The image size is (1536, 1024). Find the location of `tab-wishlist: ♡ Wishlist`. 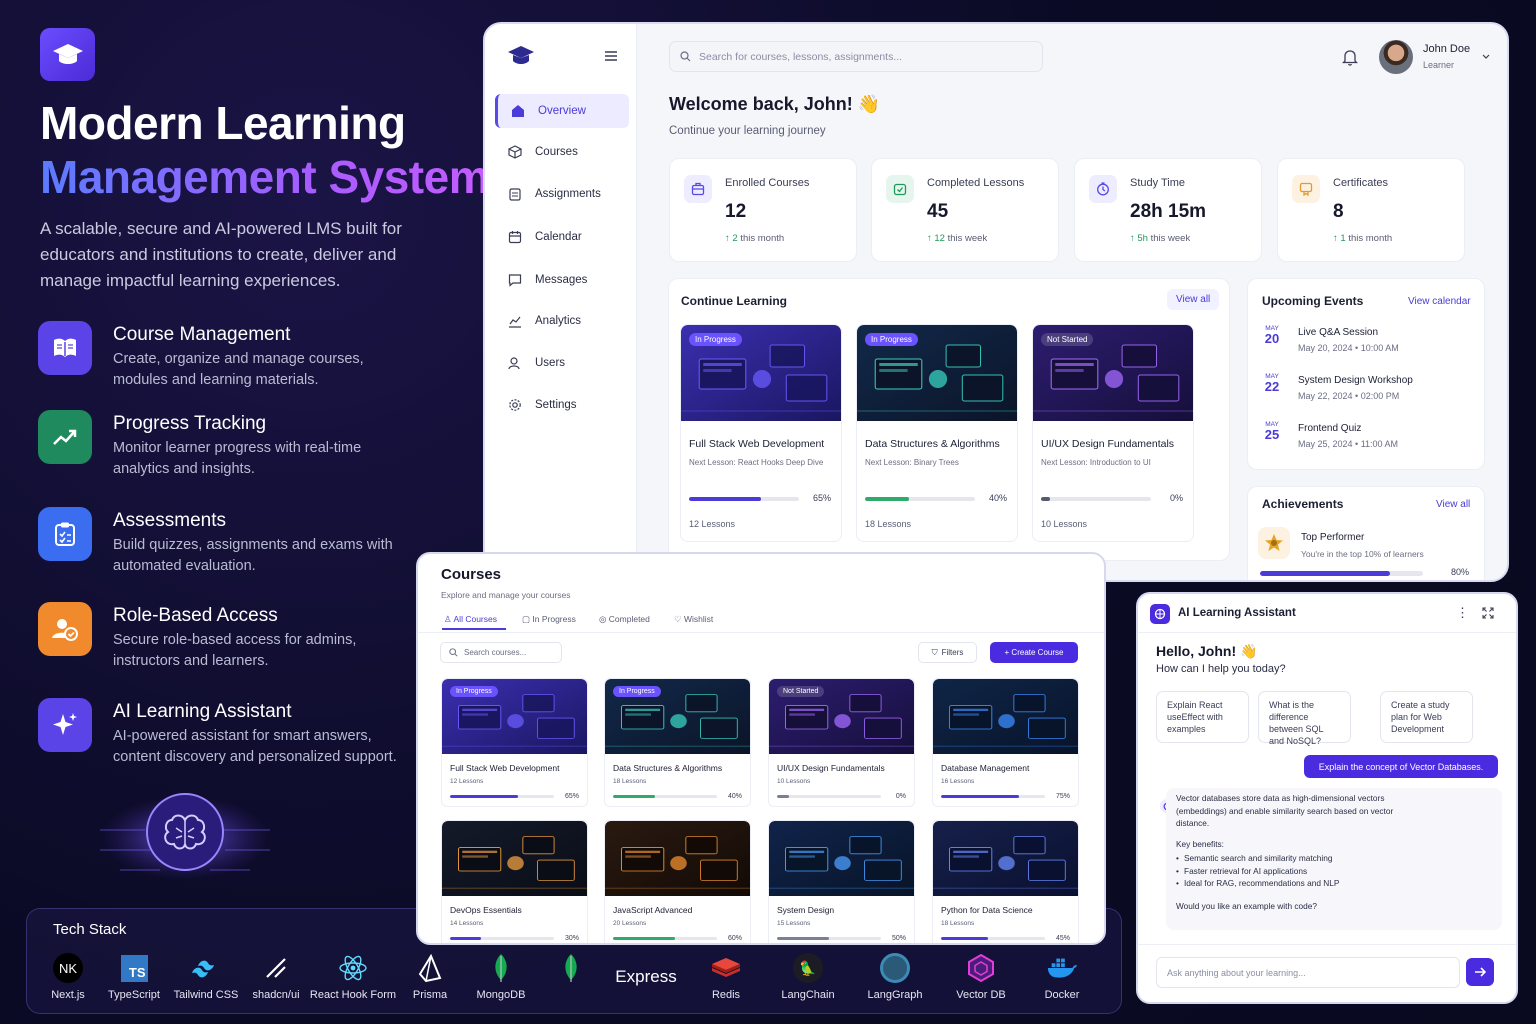

tab-wishlist: ♡ Wishlist is located at coordinates (693, 619).